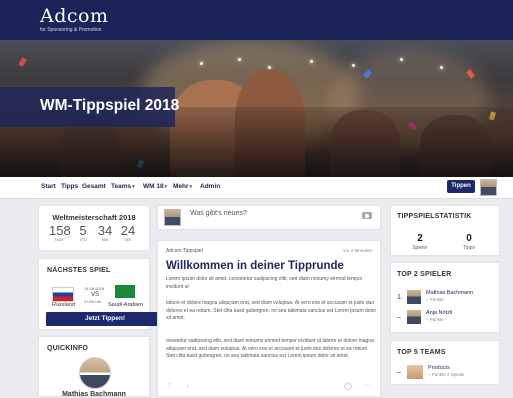 The image size is (513, 398). I want to click on post-box: Was gibt's neues?, so click(269, 217).